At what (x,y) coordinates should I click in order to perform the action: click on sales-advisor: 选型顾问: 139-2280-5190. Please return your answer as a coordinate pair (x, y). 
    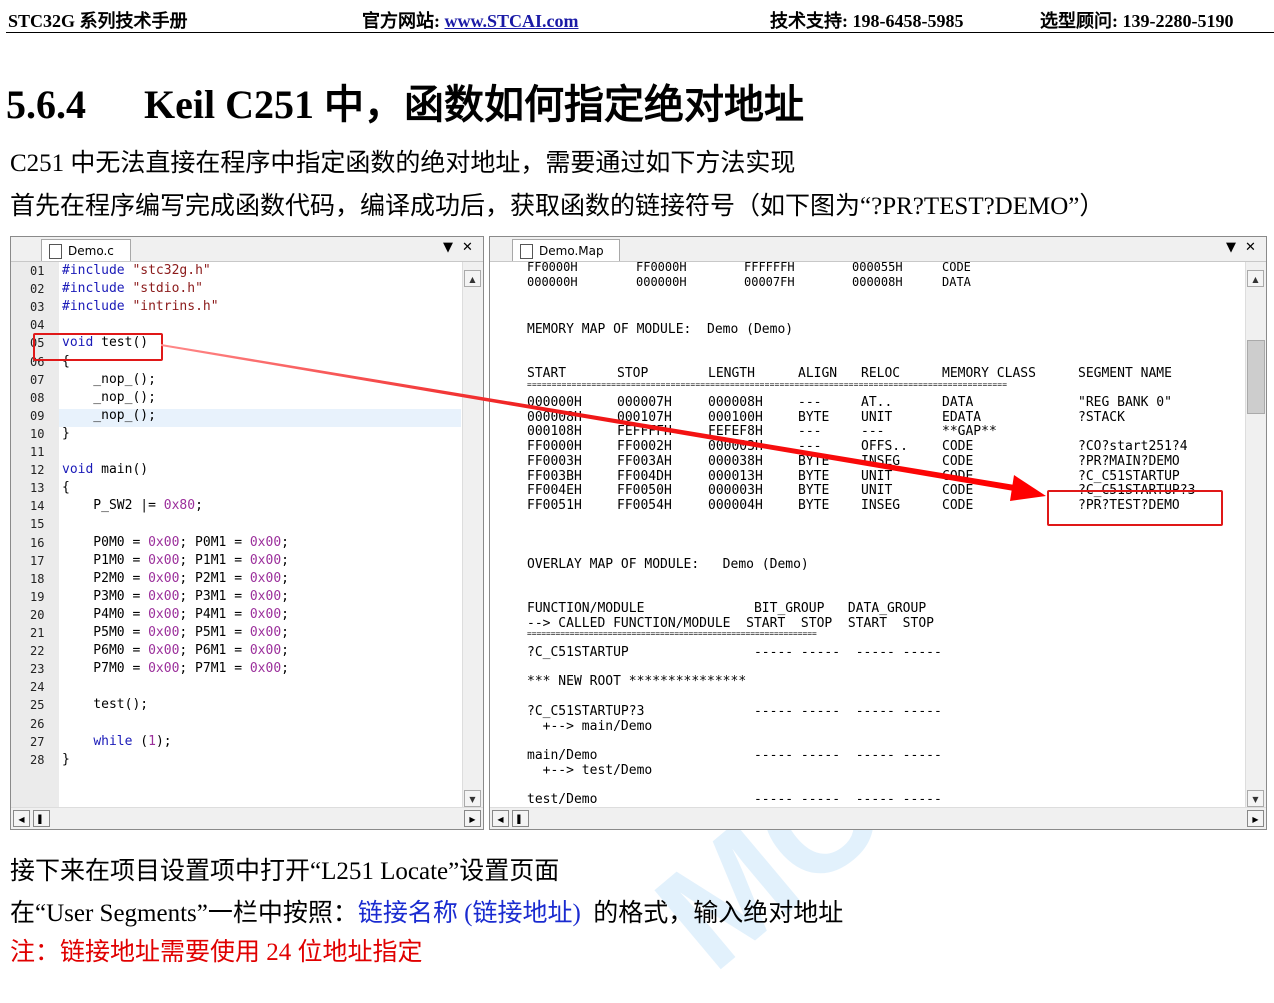
    Looking at the image, I should click on (1137, 21).